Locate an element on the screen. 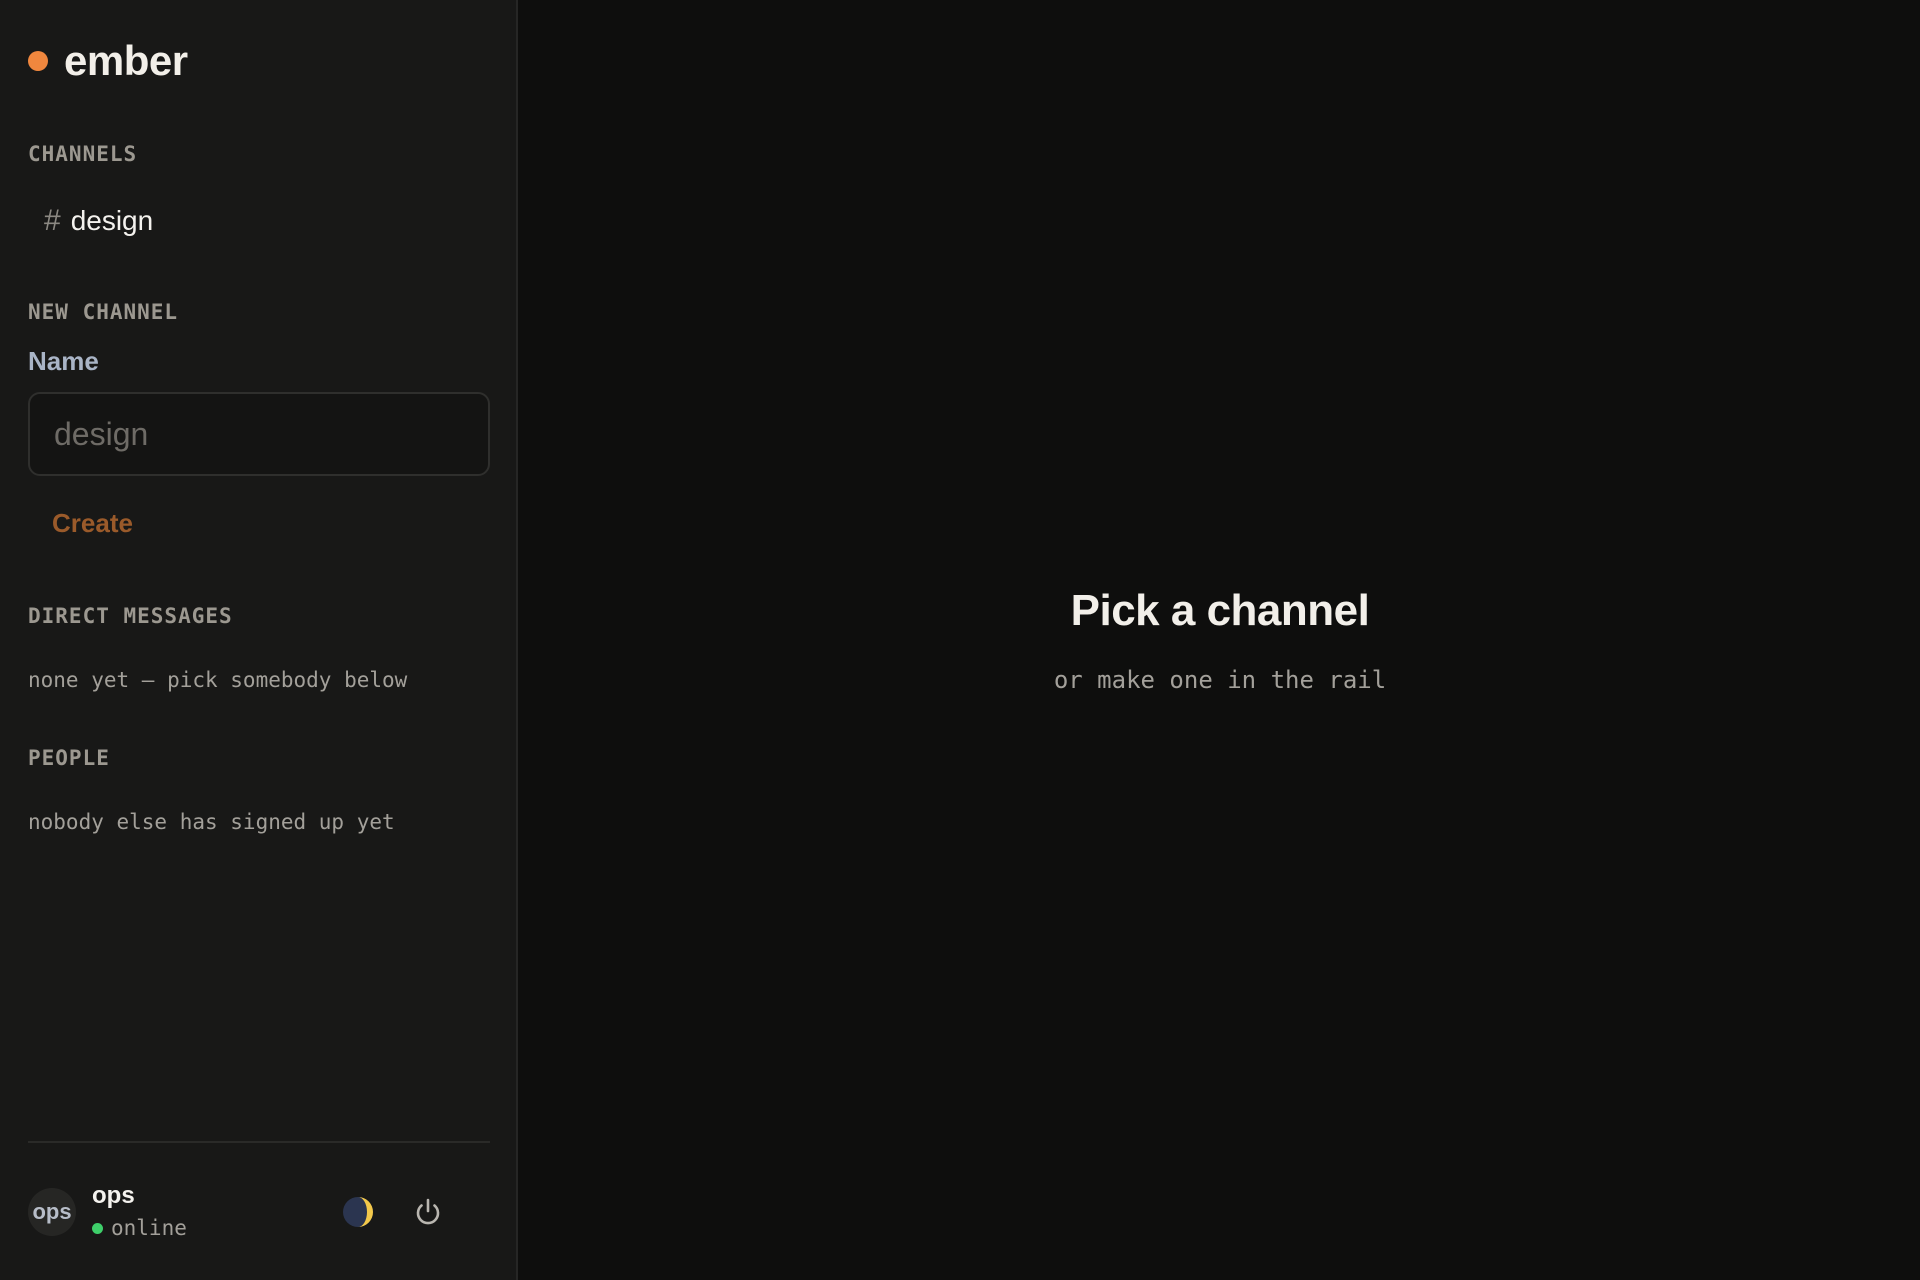 The image size is (1920, 1280). channel-name-label: Name is located at coordinates (63, 361).